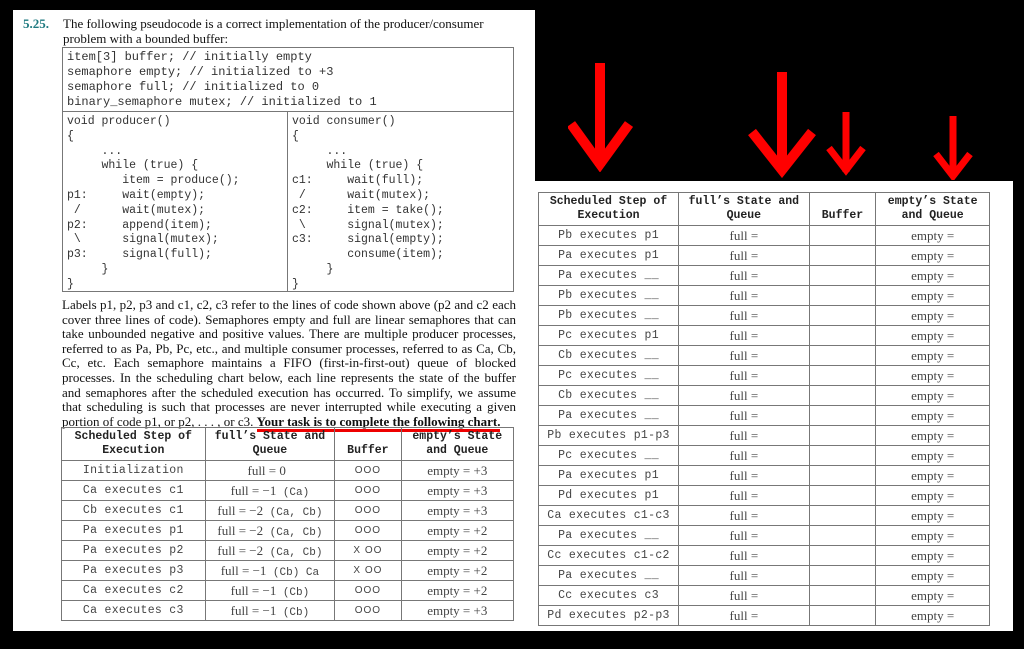 The width and height of the screenshot is (1024, 649). I want to click on table-row: Pd executes p1 full = empty =, so click(763, 495).